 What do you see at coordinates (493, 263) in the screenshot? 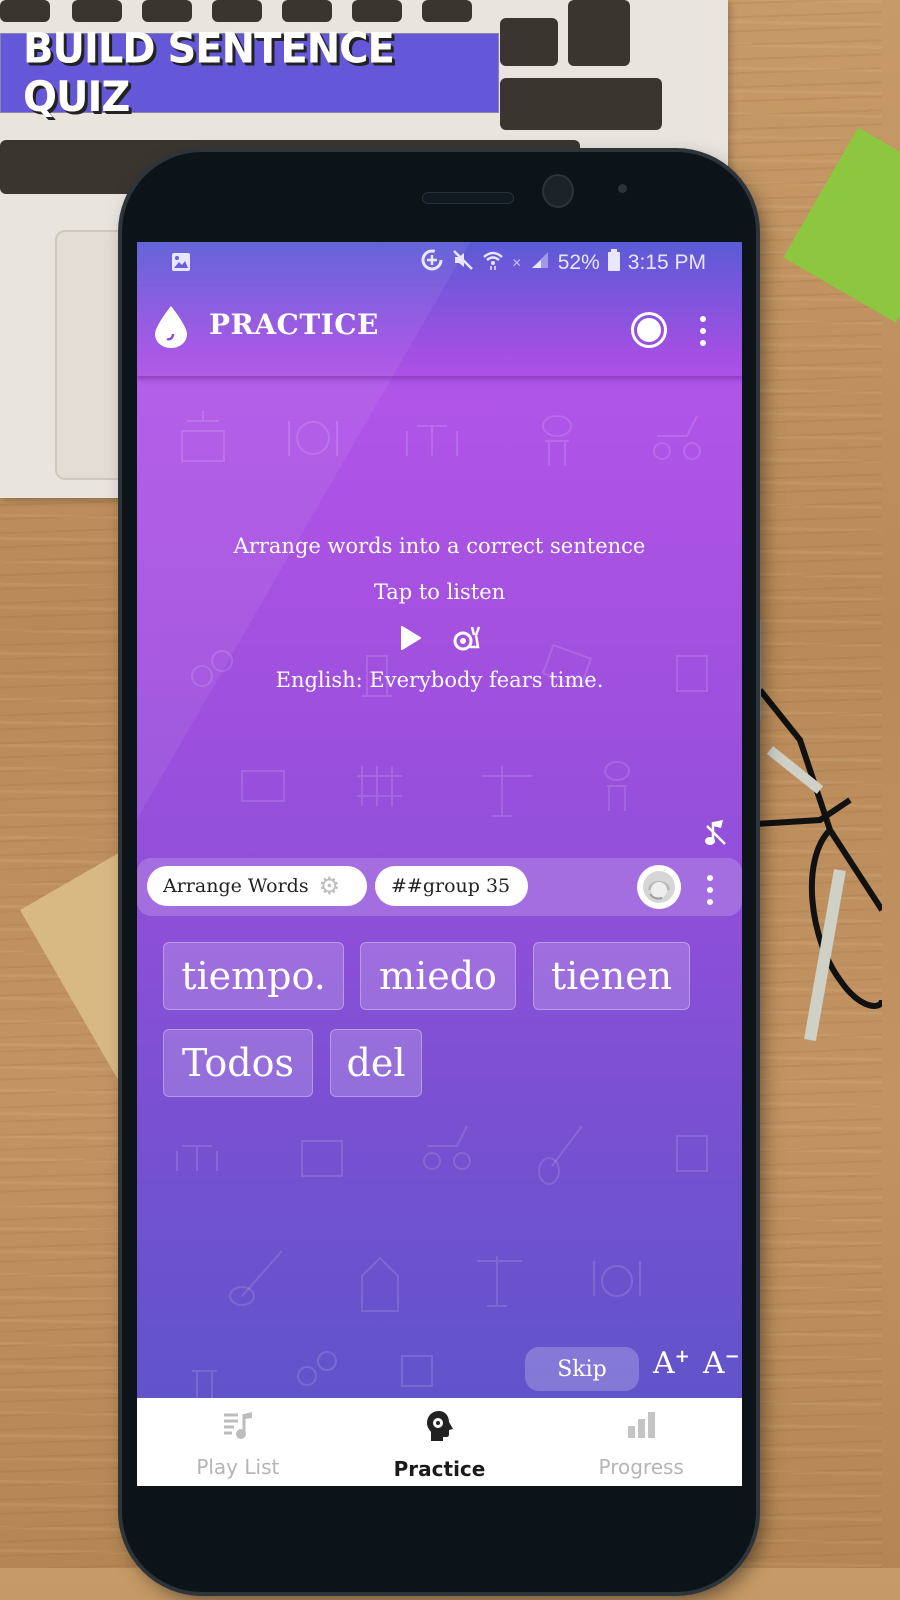
I see `wifi-icon` at bounding box center [493, 263].